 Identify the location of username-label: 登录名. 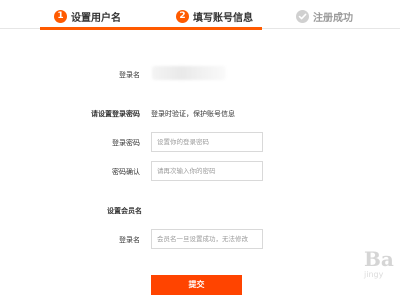
(129, 75).